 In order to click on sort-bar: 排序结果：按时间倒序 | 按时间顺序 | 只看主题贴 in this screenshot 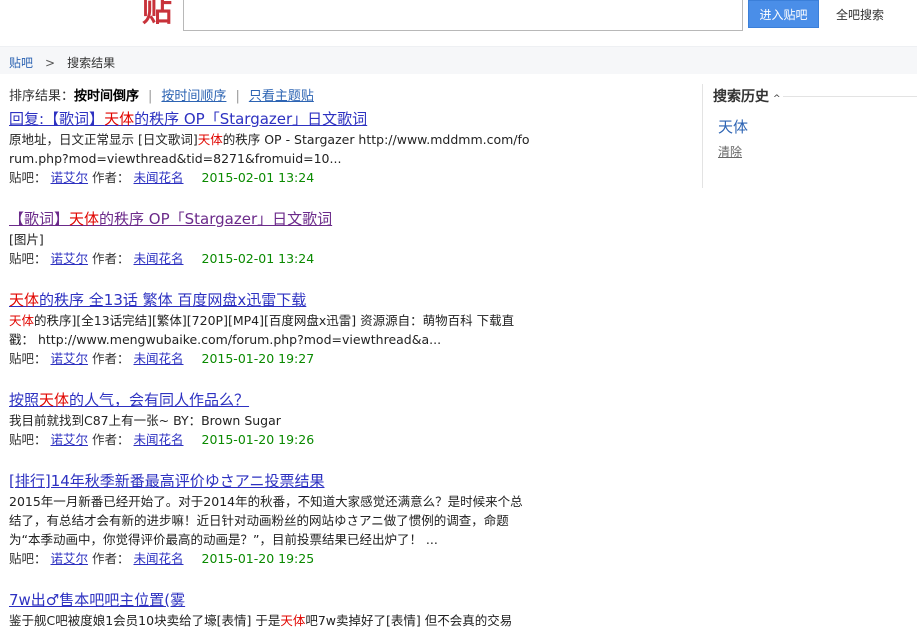, I will do `click(161, 96)`.